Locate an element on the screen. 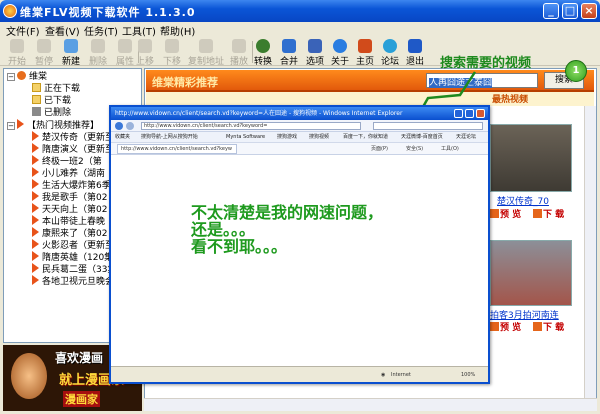 The image size is (600, 414). menu-file: 文件(F) is located at coordinates (23, 30).